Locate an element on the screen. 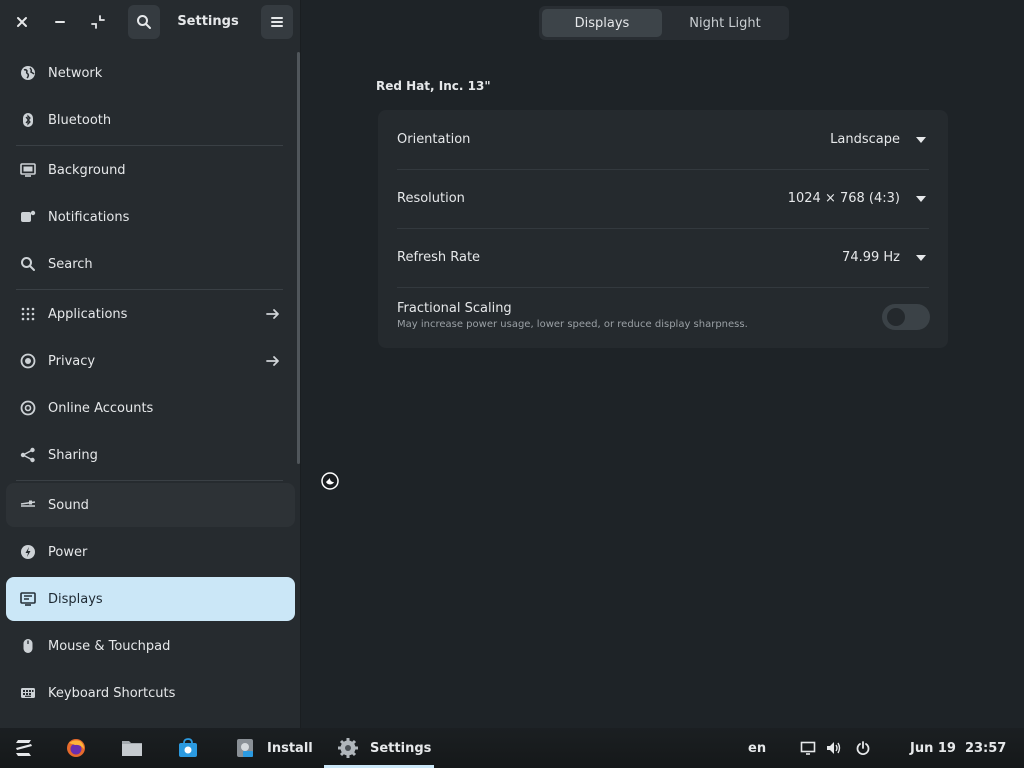  sidebar-header: Settings is located at coordinates (150, 23).